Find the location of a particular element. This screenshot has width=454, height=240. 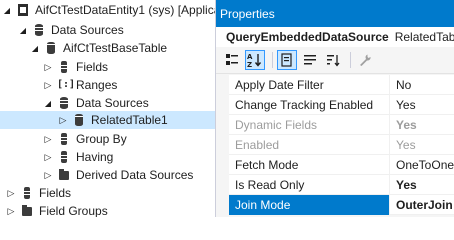

tree-node-derived-data-sources: ▷ Derived Data Sources is located at coordinates (112, 175).